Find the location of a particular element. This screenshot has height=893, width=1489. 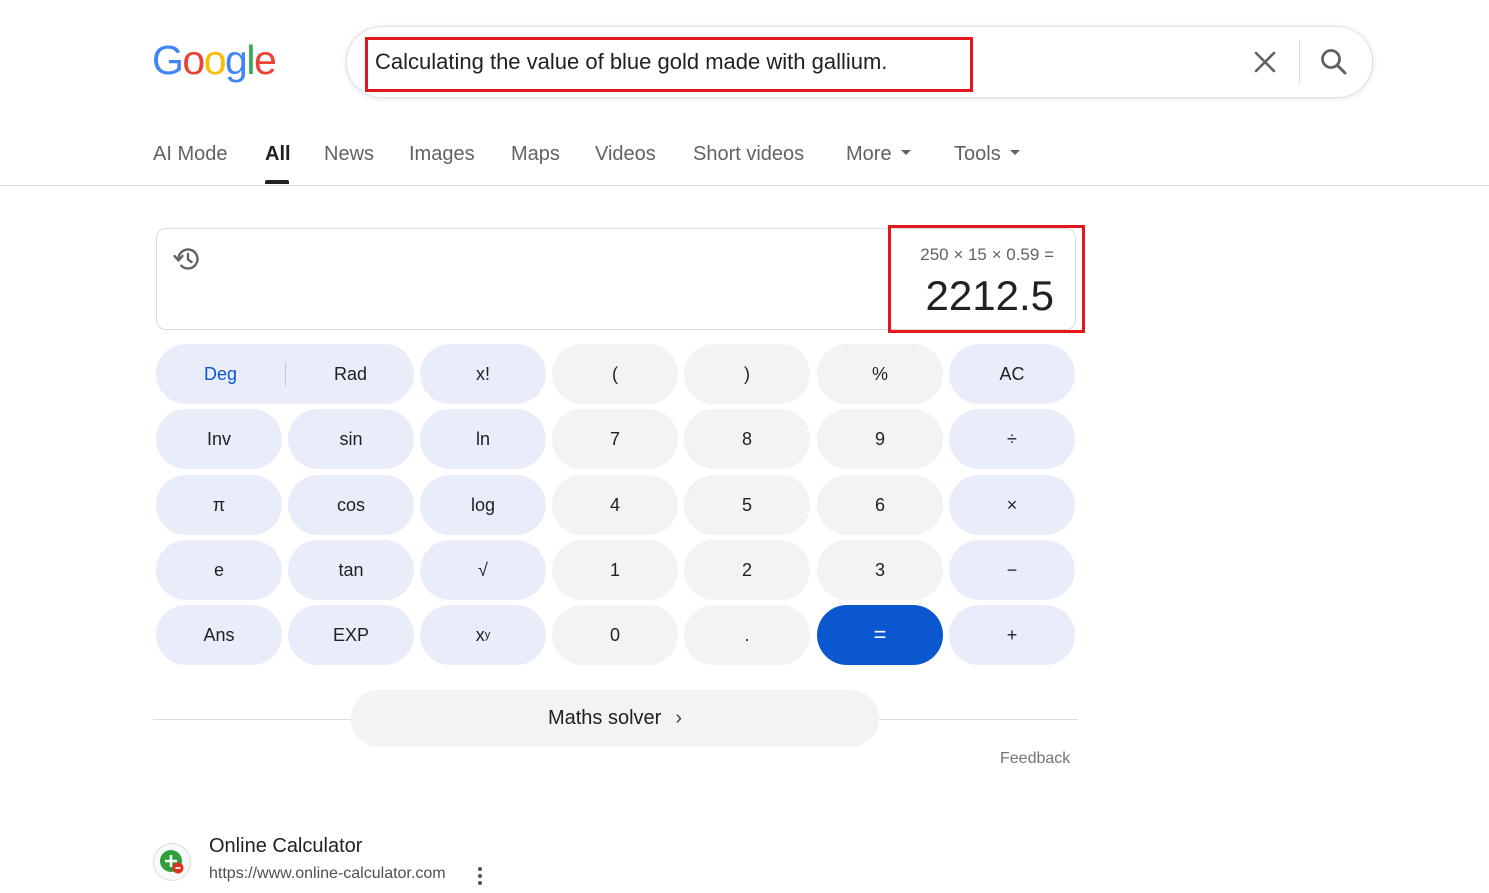

all-clear-button: AC is located at coordinates (1012, 374).